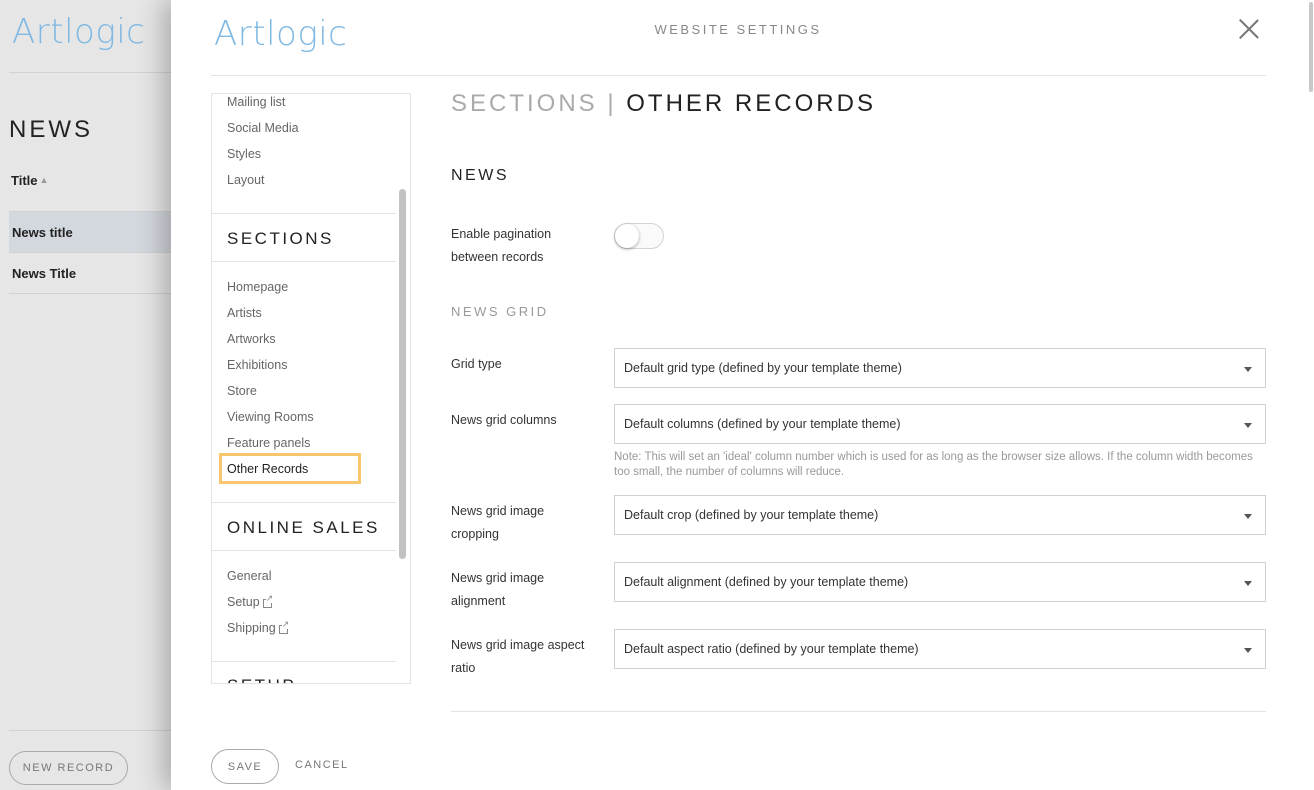 This screenshot has height=790, width=1314. Describe the element at coordinates (244, 313) in the screenshot. I see `sidebar-item-artists: Artists` at that location.